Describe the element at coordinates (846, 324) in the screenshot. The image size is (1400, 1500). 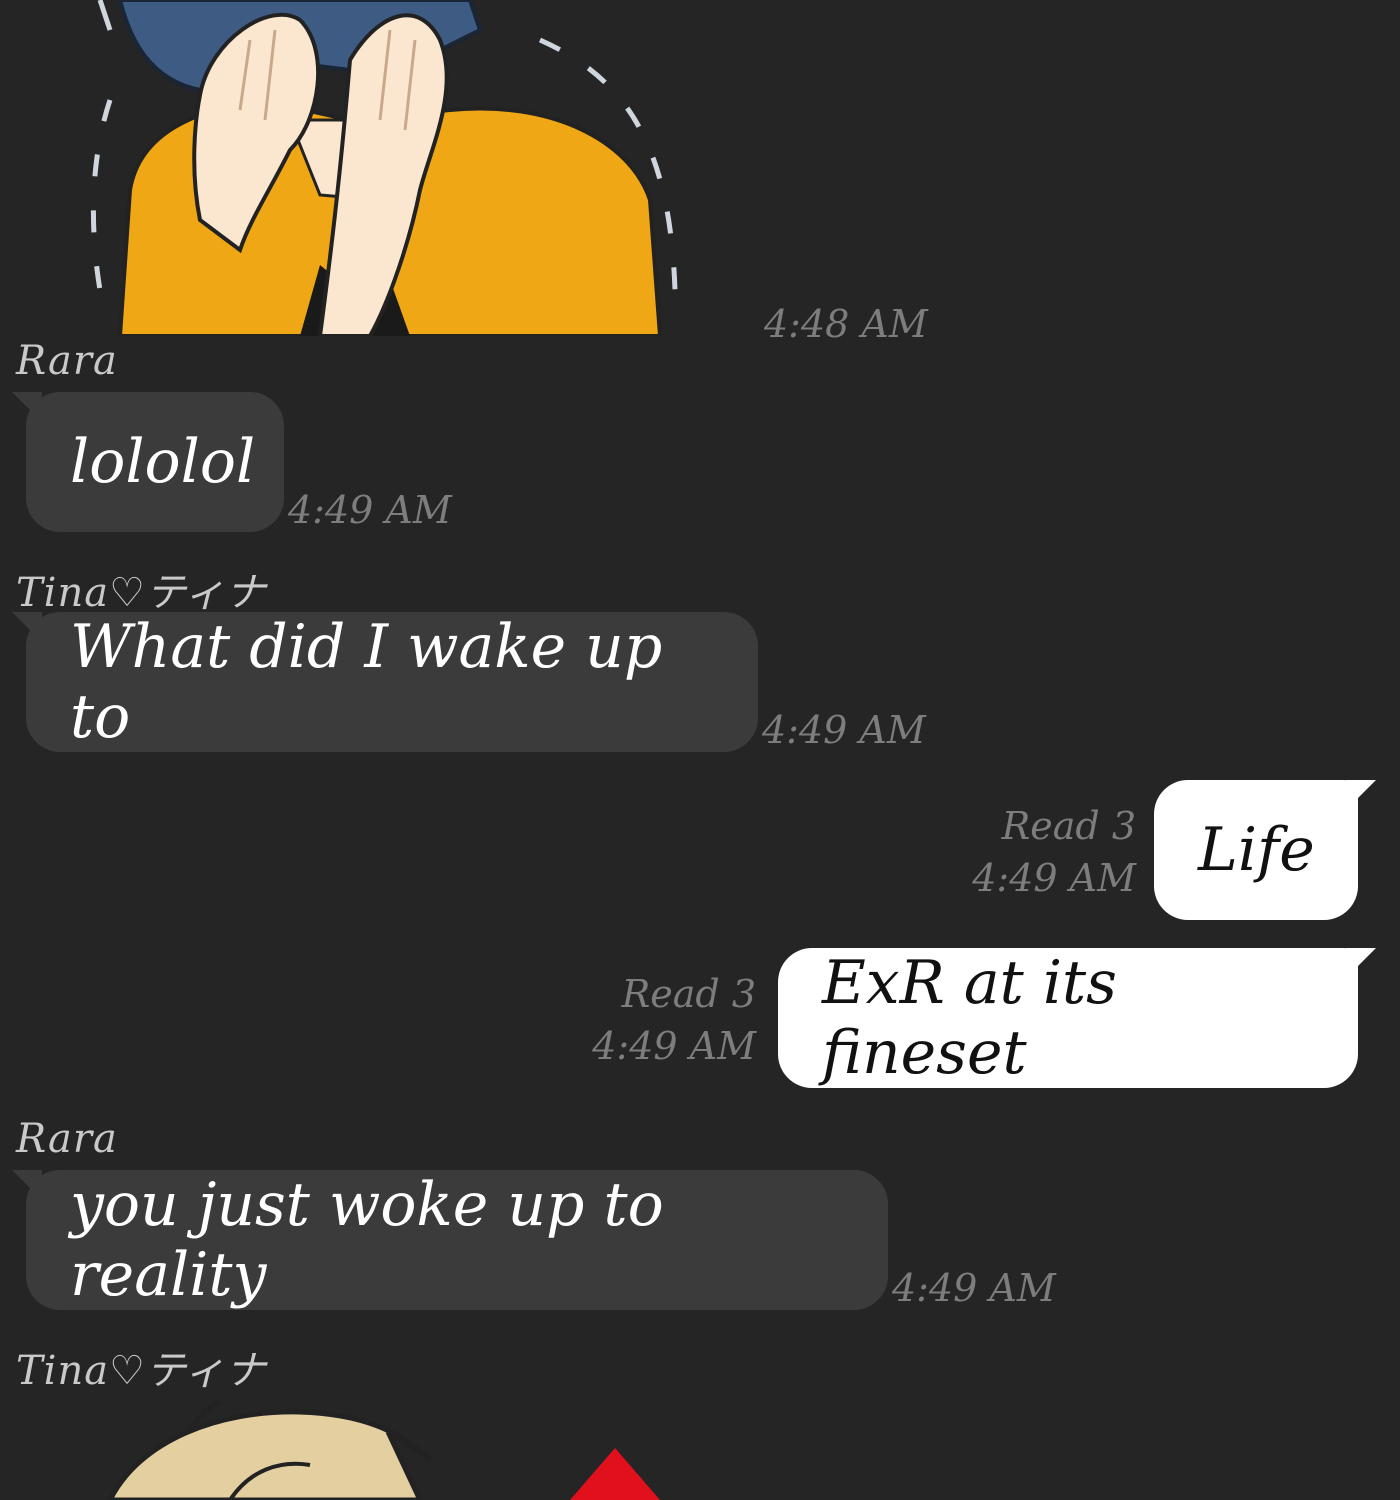
I see `timestamp: 4:48 AM` at that location.